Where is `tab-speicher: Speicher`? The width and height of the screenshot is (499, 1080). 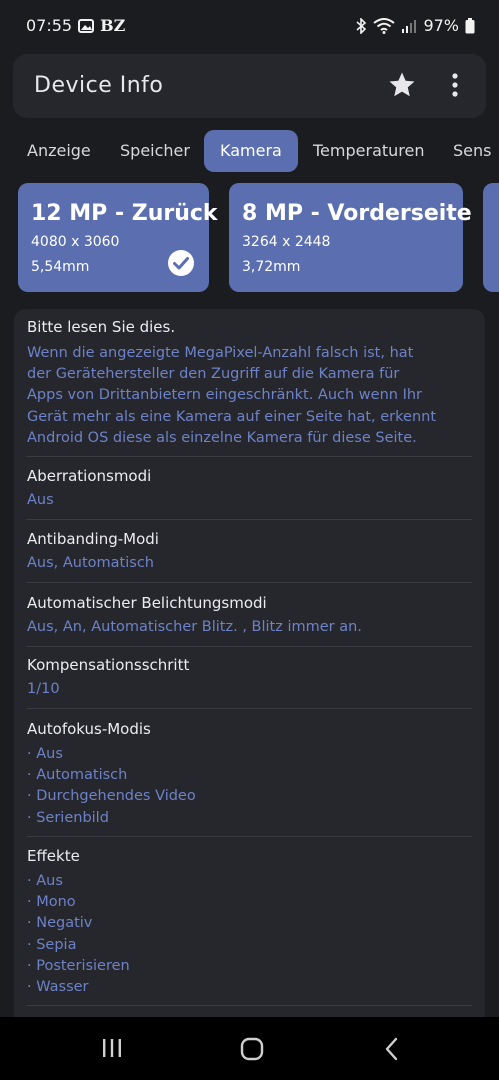 tab-speicher: Speicher is located at coordinates (155, 151).